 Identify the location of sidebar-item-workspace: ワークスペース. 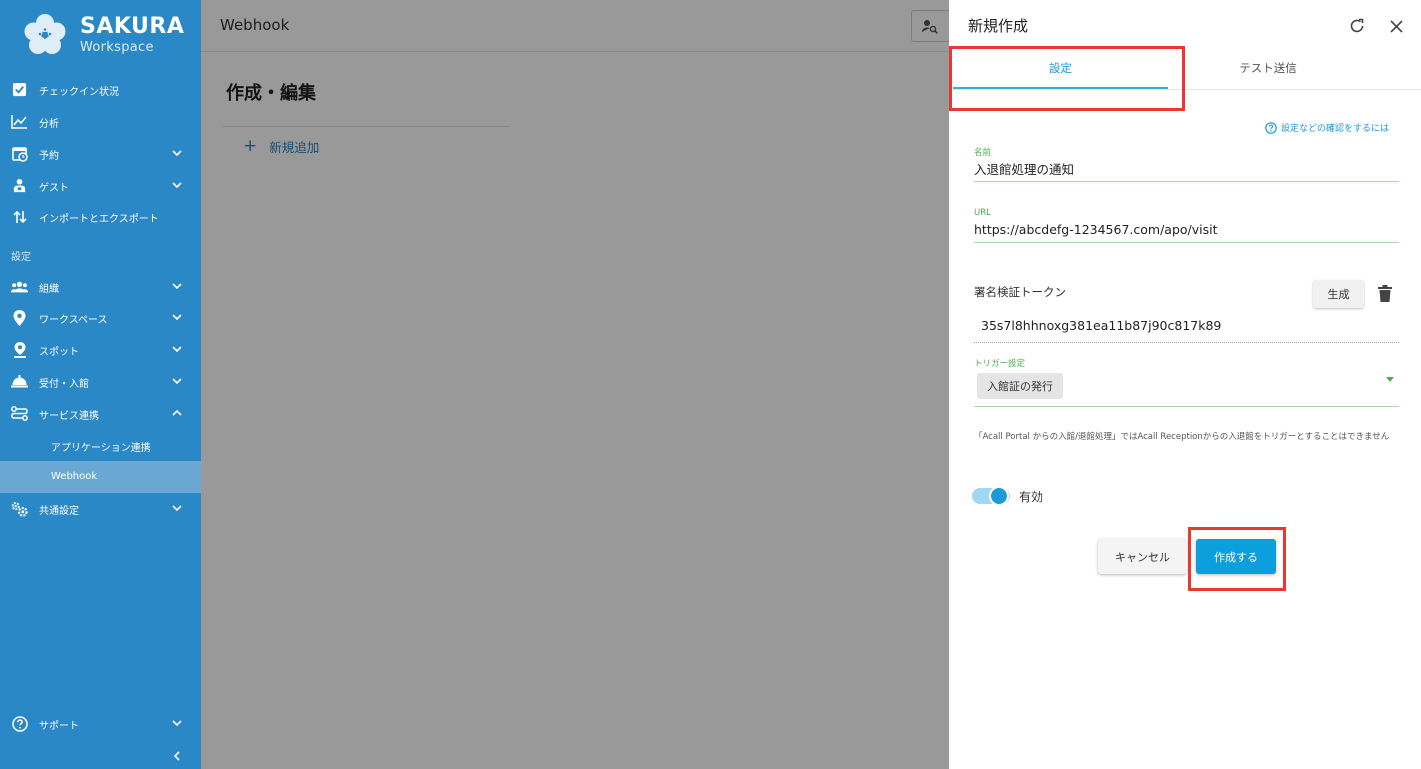
(100, 317).